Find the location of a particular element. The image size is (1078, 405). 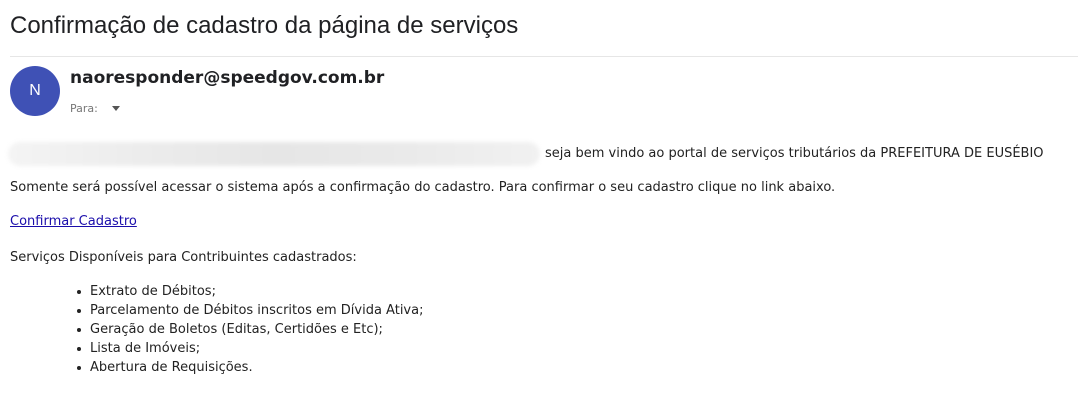

list-item: Extrato de Débitos; is located at coordinates (249, 291).